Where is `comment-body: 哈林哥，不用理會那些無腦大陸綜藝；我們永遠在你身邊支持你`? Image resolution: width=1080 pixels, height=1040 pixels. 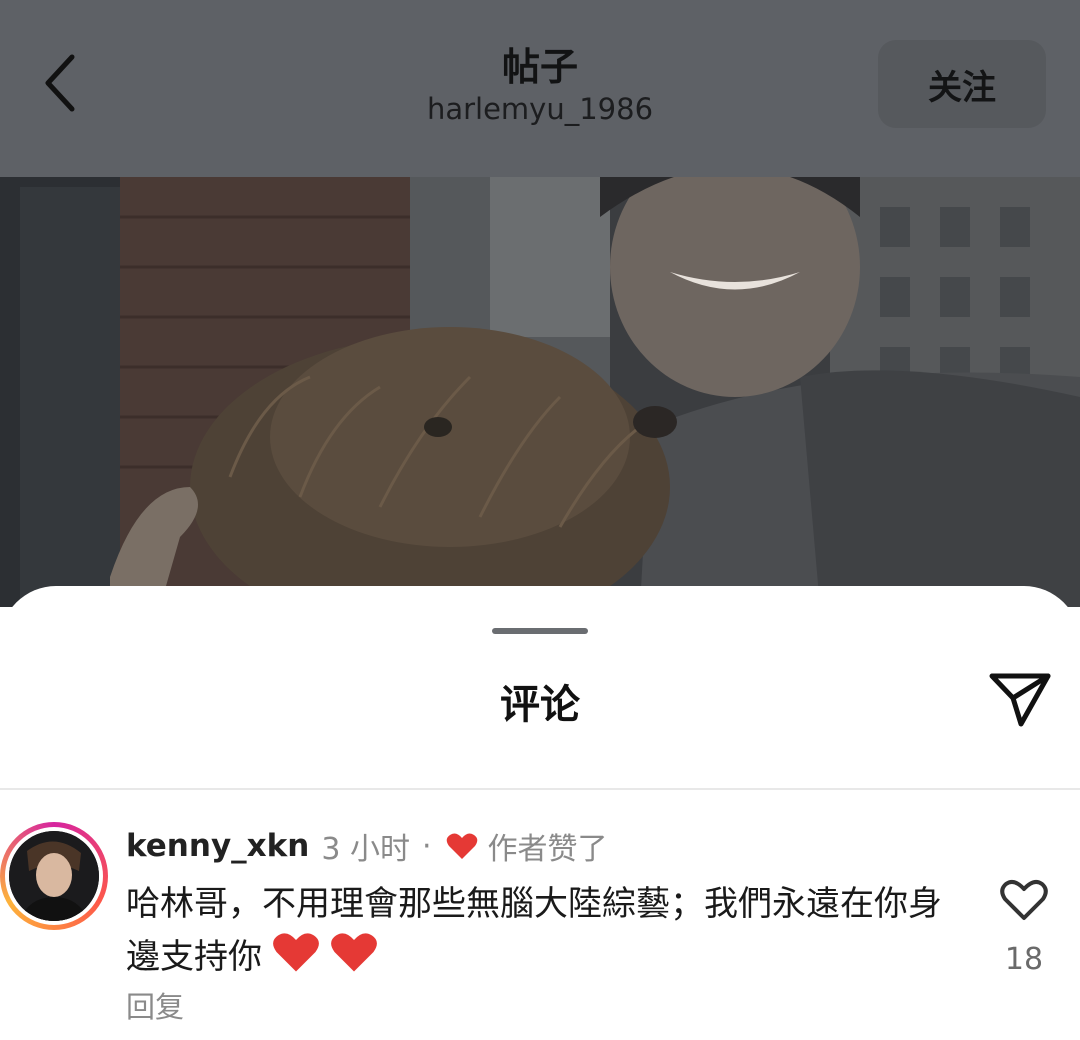 comment-body: 哈林哥，不用理會那些無腦大陸綜藝；我們永遠在你身邊支持你 is located at coordinates (536, 933).